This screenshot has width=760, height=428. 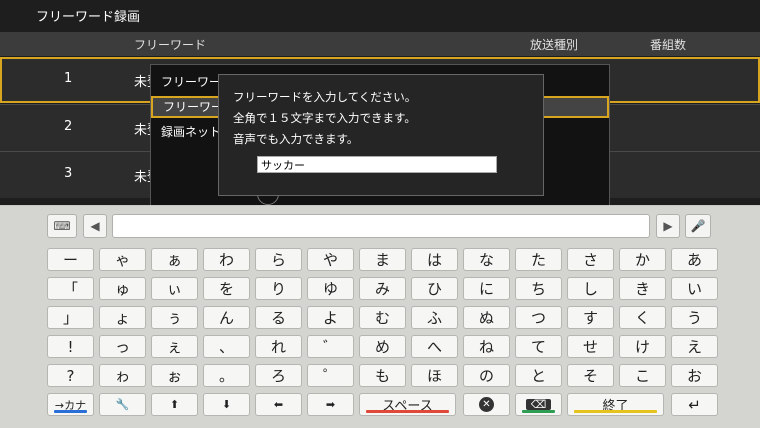 What do you see at coordinates (668, 45) in the screenshot?
I see `header-count: 番組数` at bounding box center [668, 45].